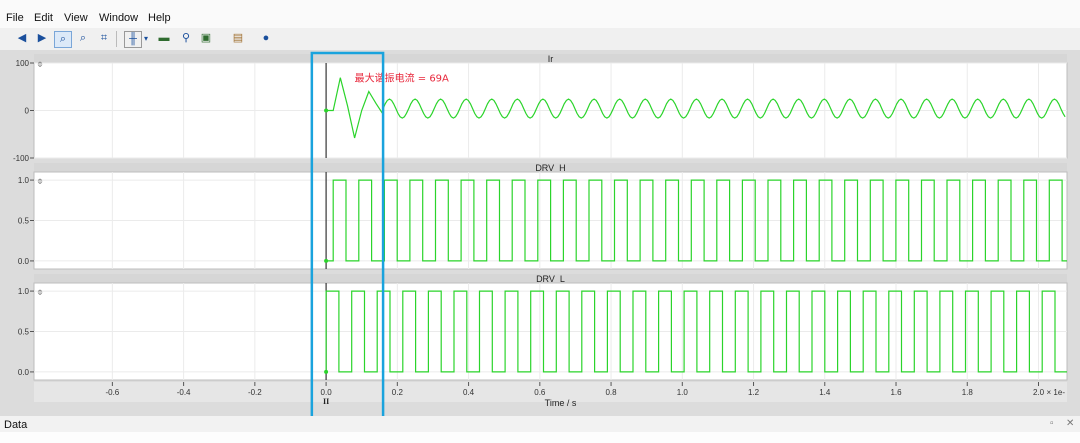 The width and height of the screenshot is (1080, 443). What do you see at coordinates (63, 39) in the screenshot?
I see `zoom-in-icon: ⌕` at bounding box center [63, 39].